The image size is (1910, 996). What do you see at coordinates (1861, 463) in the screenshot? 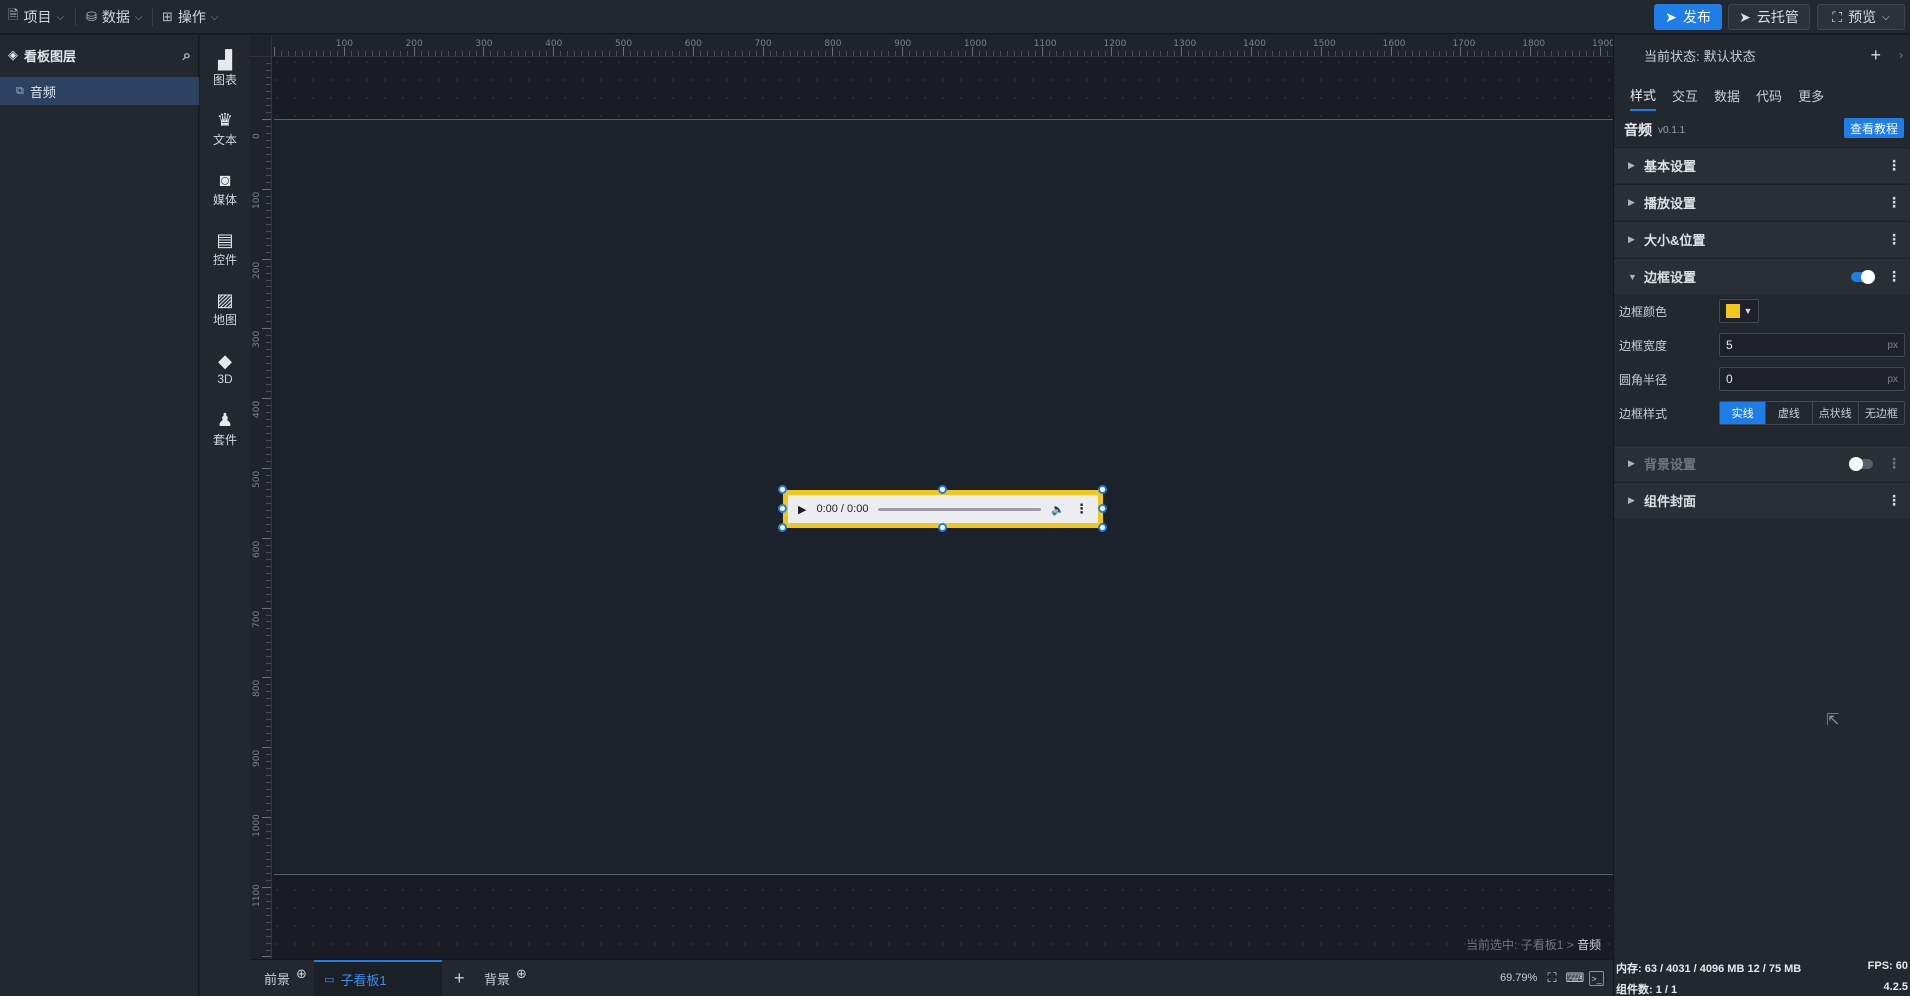
I see `background-toggle` at bounding box center [1861, 463].